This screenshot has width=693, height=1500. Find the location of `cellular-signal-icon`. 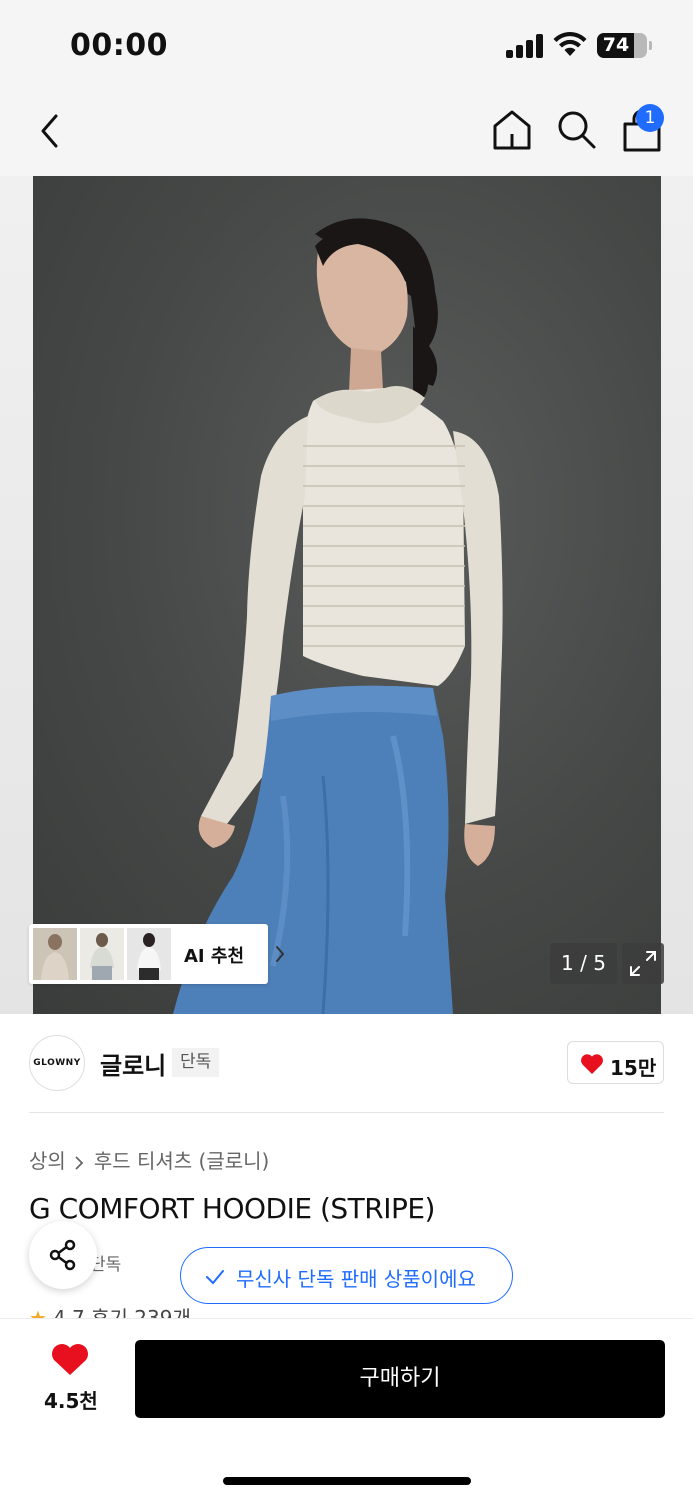

cellular-signal-icon is located at coordinates (526, 46).